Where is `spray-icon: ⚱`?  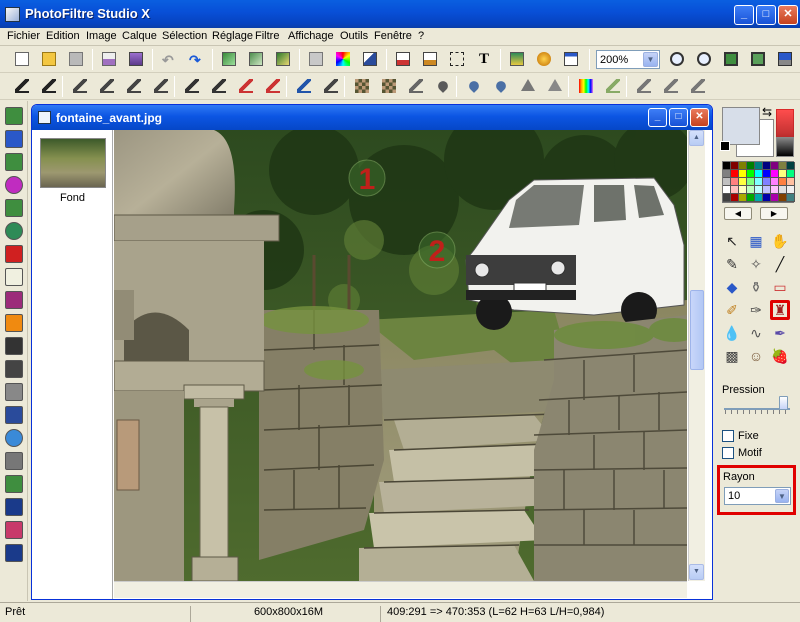 spray-icon: ⚱ is located at coordinates (756, 287).